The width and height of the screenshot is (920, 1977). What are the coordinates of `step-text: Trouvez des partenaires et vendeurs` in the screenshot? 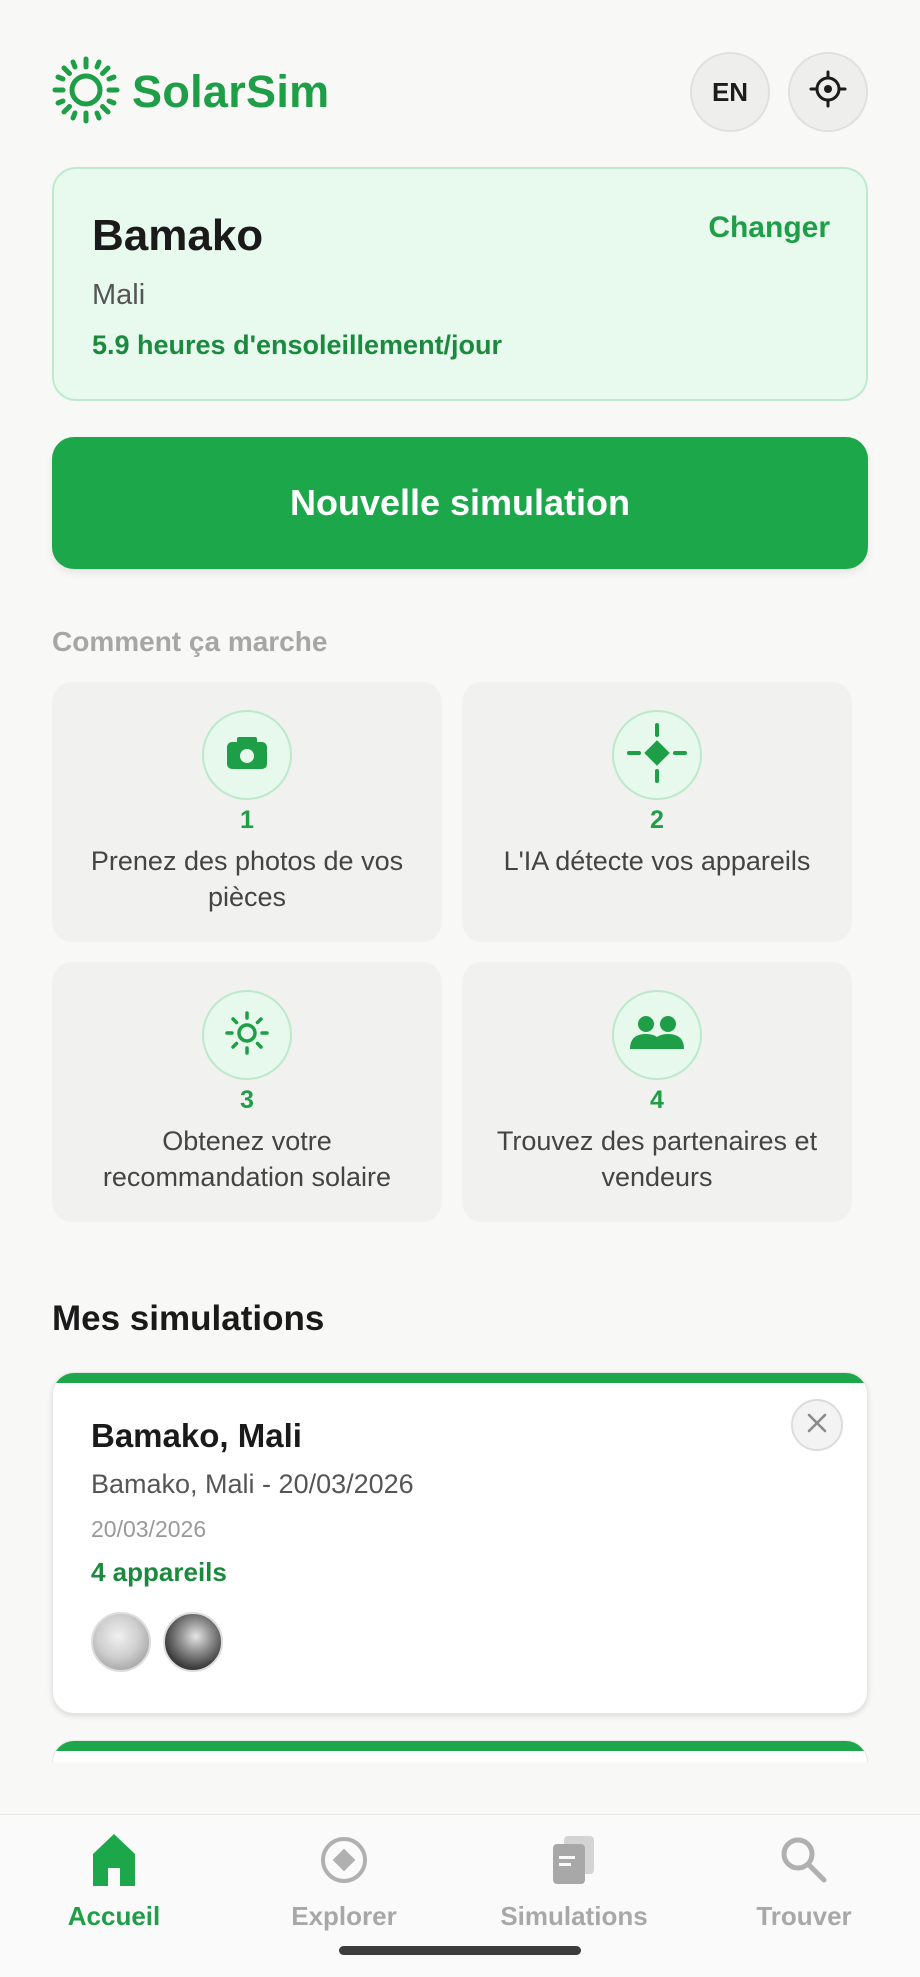 It's located at (657, 1159).